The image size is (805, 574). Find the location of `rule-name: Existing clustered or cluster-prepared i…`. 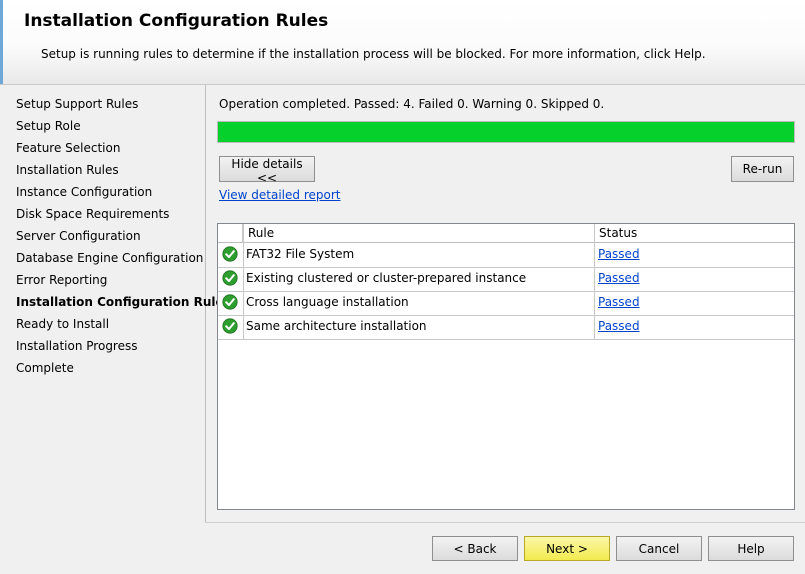

rule-name: Existing clustered or cluster-prepared i… is located at coordinates (386, 278).